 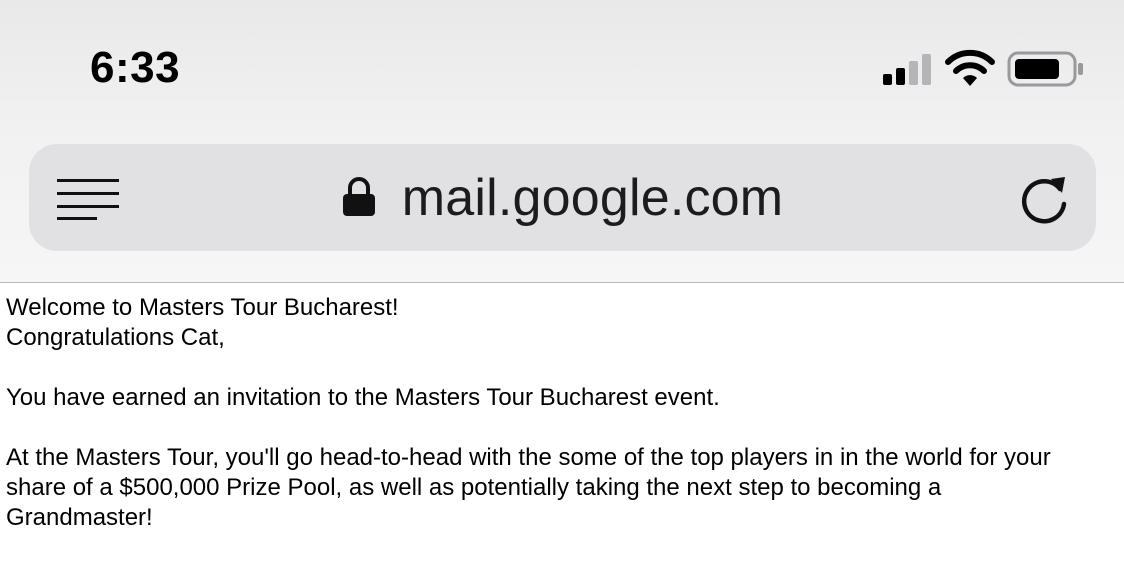 What do you see at coordinates (1045, 69) in the screenshot?
I see `battery-icon` at bounding box center [1045, 69].